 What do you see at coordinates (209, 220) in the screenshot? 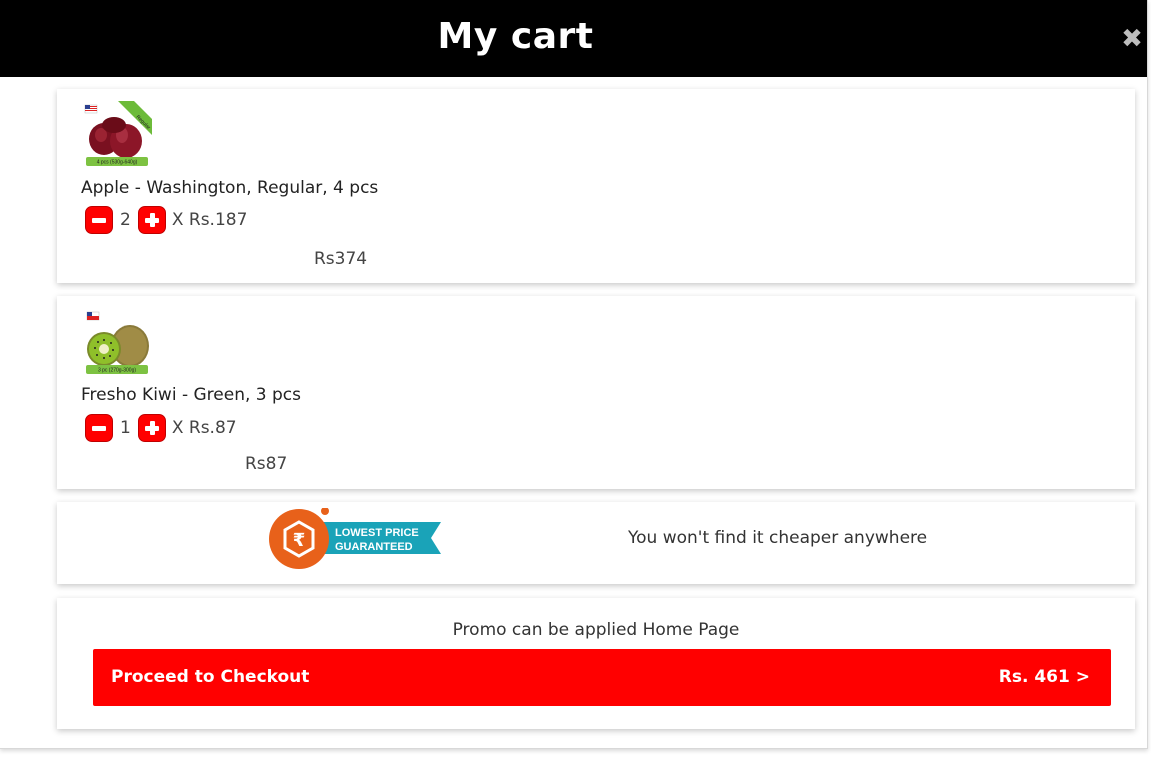
I see `unit-price: X Rs.187` at bounding box center [209, 220].